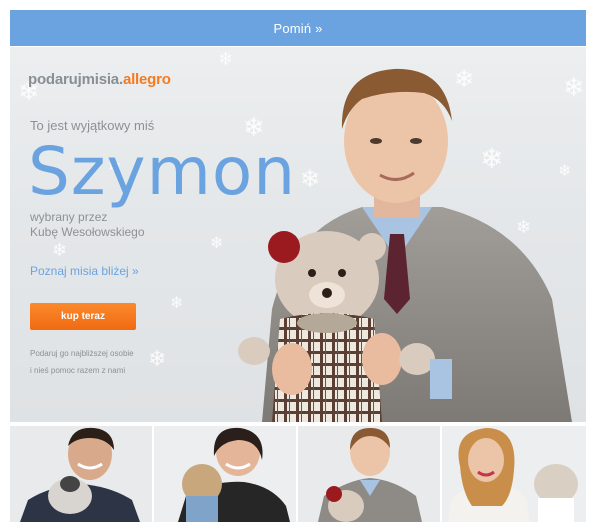  Describe the element at coordinates (146, 79) in the screenshot. I see `logo-brand: allegro` at that location.